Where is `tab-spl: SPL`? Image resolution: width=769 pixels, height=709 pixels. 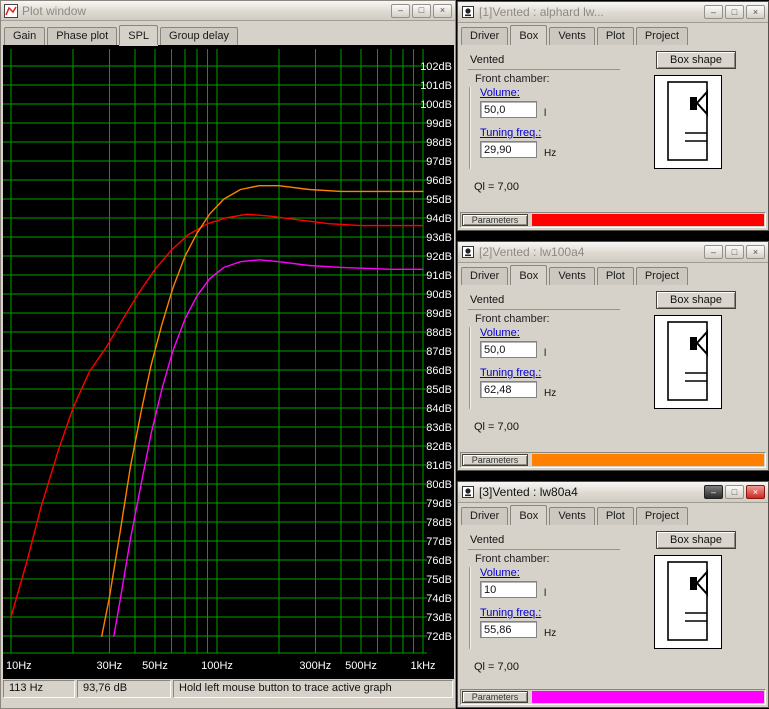 tab-spl: SPL is located at coordinates (139, 35).